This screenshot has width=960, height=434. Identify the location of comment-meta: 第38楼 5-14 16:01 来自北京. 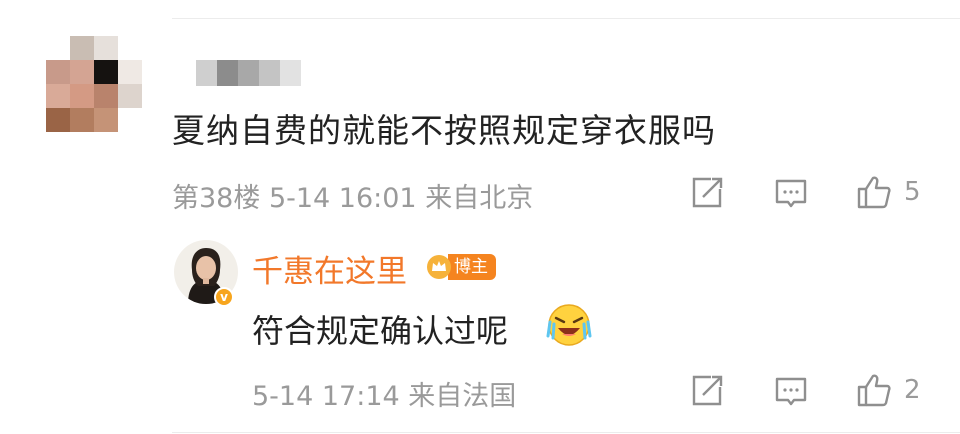
(353, 198).